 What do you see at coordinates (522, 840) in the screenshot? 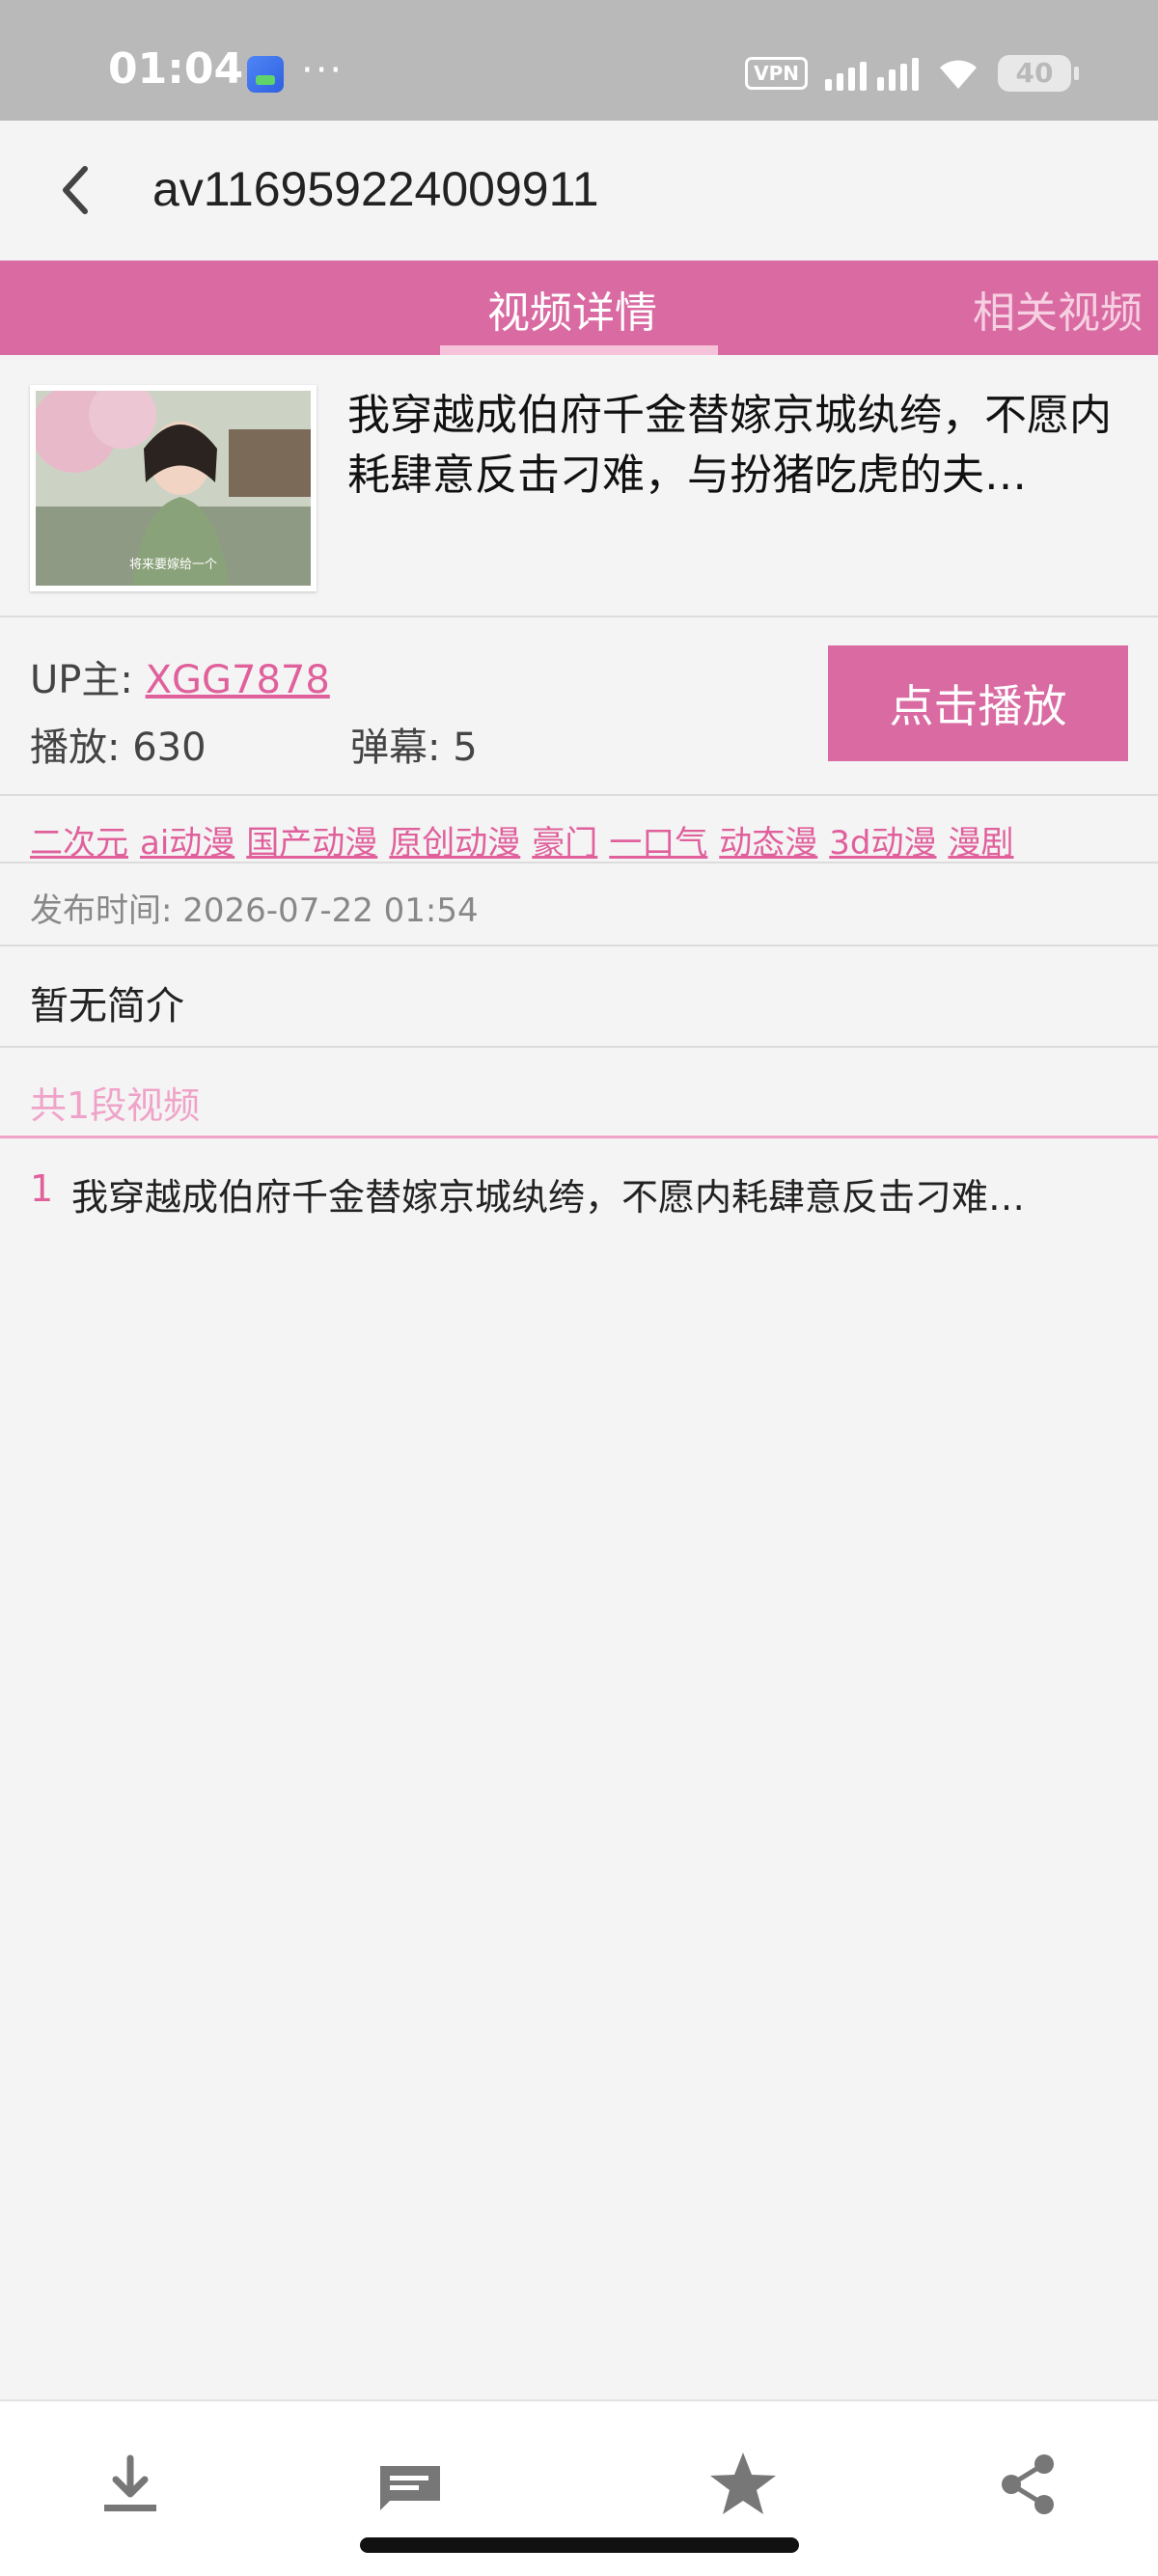
I see `tag-list: 二次元 ai动漫 国产动漫 原创动漫 豪门 一口气 动态漫 3d动漫 漫剧` at bounding box center [522, 840].